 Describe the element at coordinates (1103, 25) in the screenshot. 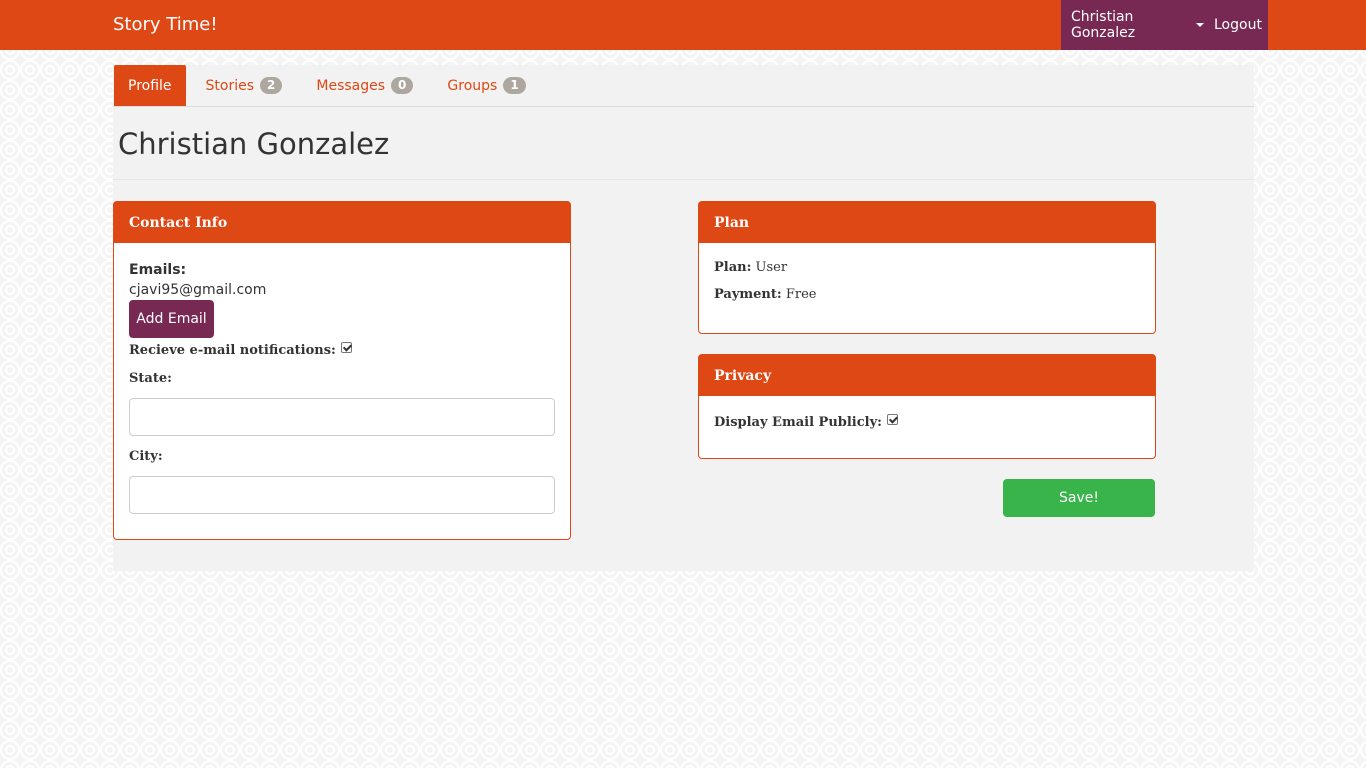

I see `user-name: Christian Gonzalez` at that location.